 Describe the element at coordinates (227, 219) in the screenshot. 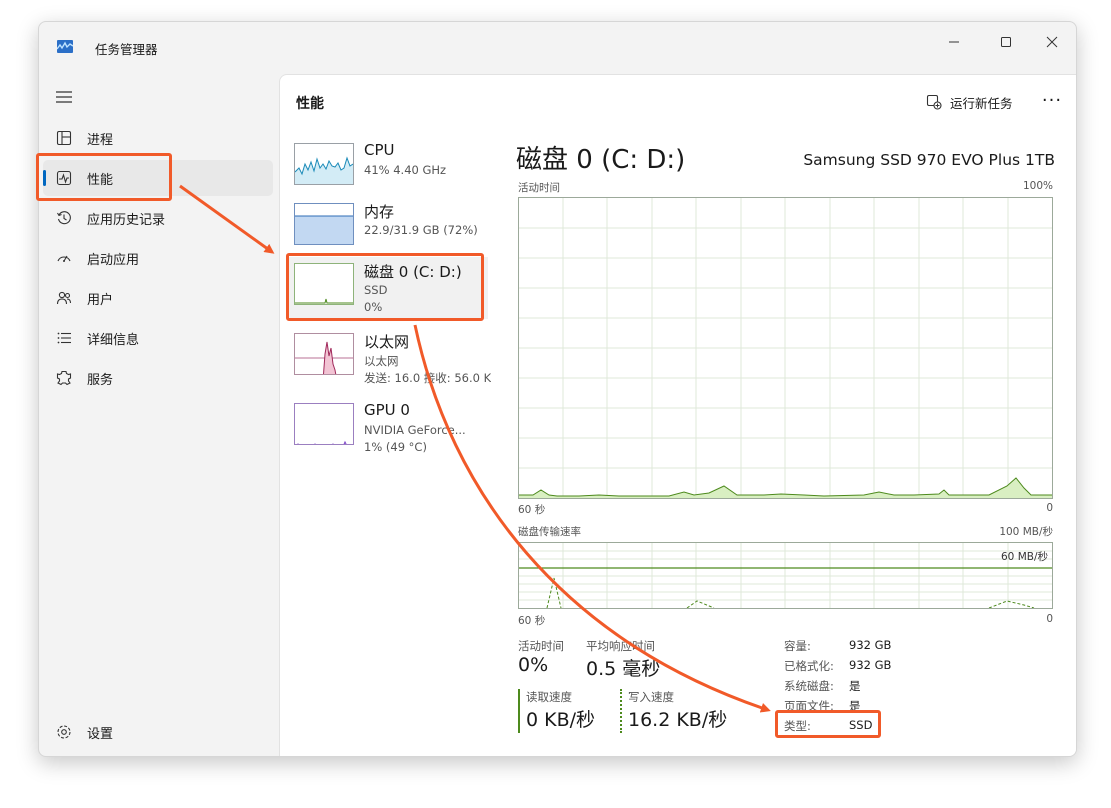

I see `annotation-arrow-to-disk` at that location.